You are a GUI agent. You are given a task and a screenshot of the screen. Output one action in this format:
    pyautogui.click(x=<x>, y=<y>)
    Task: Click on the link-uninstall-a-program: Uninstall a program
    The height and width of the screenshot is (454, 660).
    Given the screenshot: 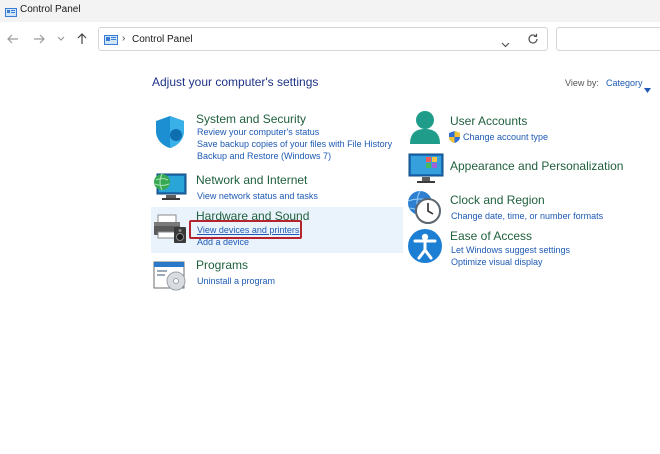 What is the action you would take?
    pyautogui.click(x=236, y=281)
    